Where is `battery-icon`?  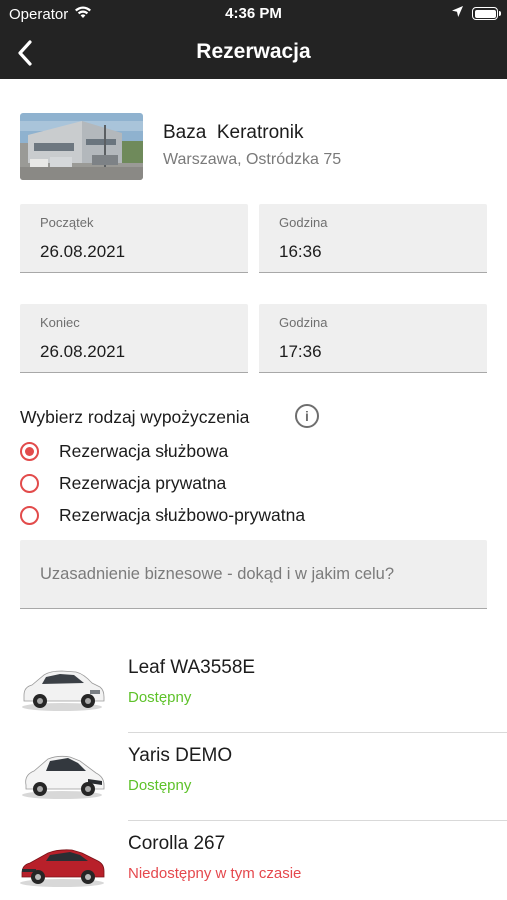 battery-icon is located at coordinates (486, 13).